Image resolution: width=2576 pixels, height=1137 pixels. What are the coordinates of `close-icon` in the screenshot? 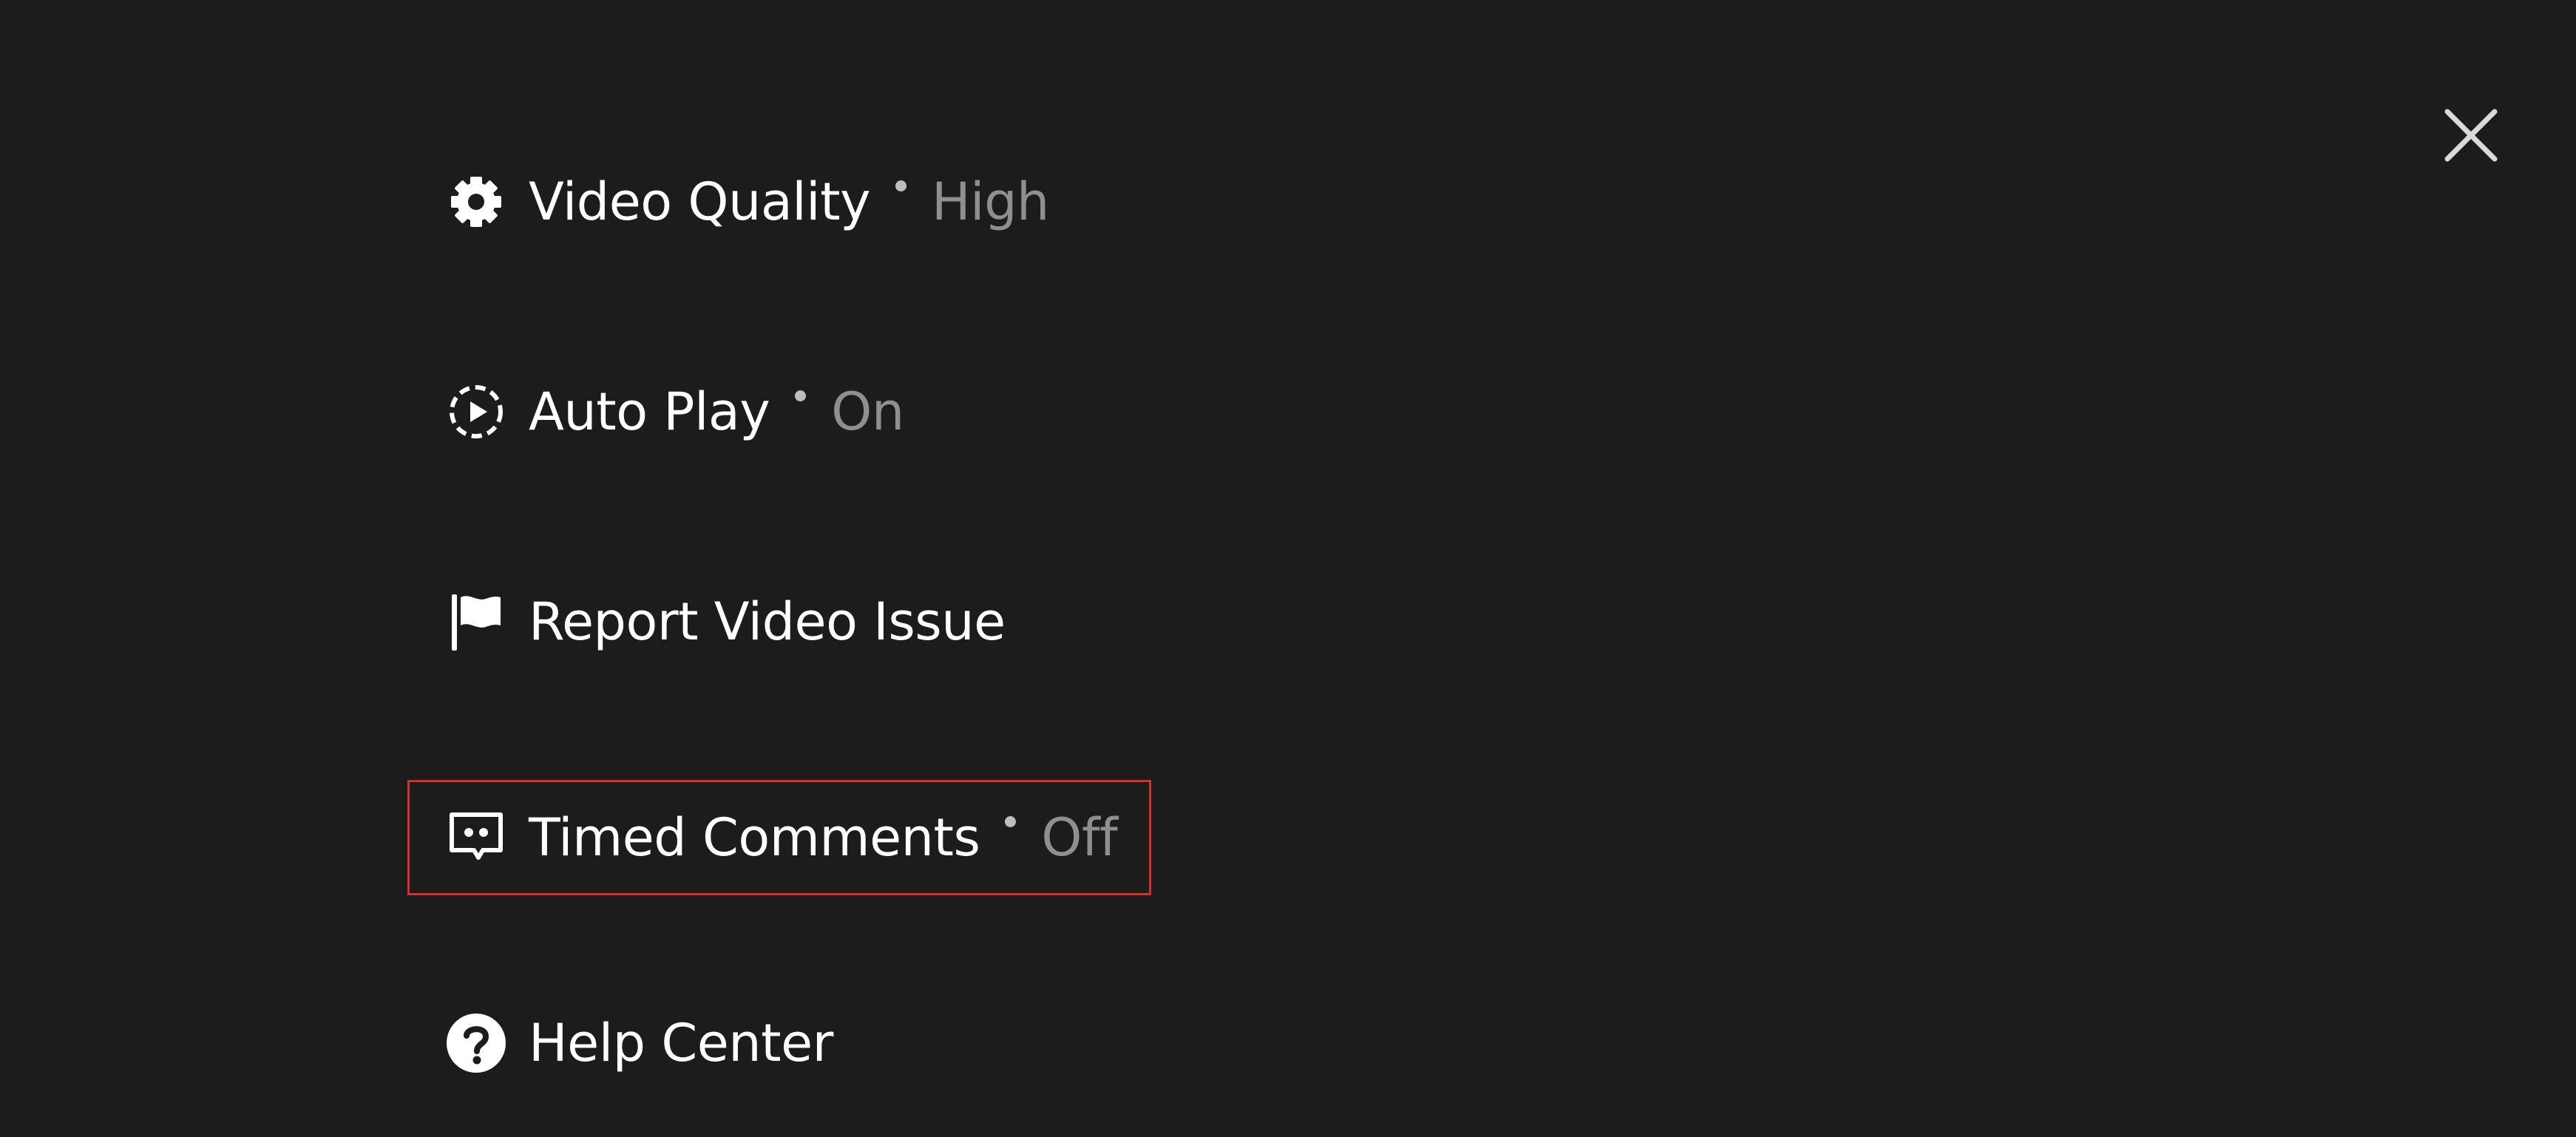 It's located at (2471, 135).